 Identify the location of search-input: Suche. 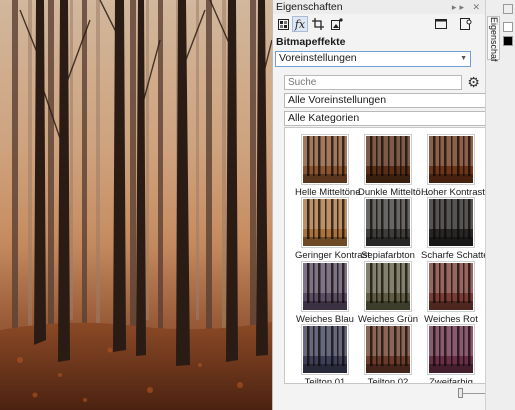
(373, 82).